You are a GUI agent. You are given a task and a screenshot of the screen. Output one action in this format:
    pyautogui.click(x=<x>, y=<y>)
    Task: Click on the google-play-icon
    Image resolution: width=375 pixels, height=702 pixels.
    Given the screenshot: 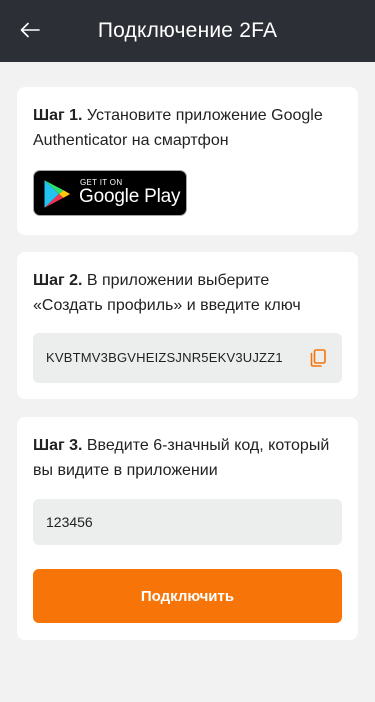 What is the action you would take?
    pyautogui.click(x=57, y=194)
    